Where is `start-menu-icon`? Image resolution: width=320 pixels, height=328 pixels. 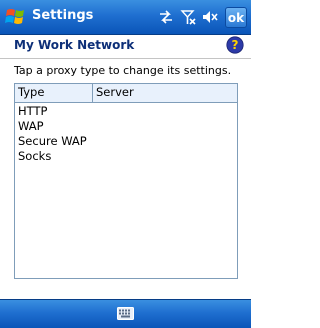 start-menu-icon is located at coordinates (16, 17).